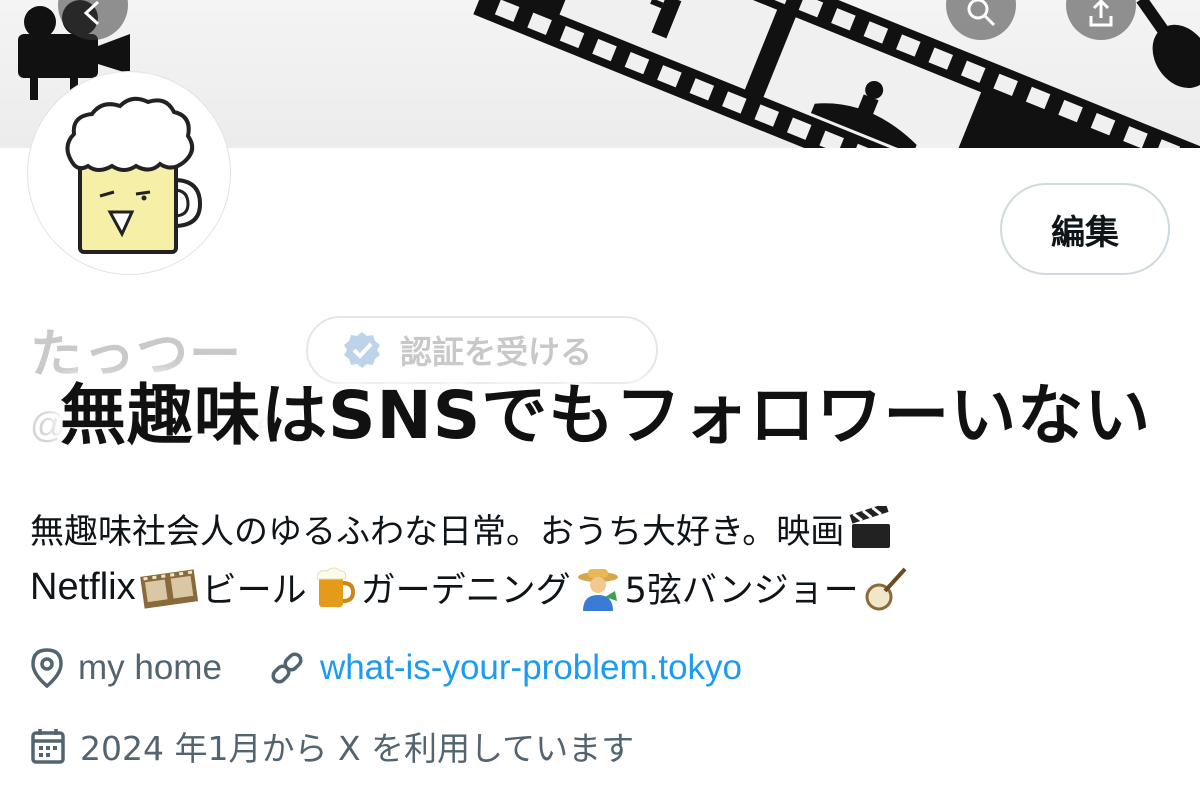  I want to click on overlay-caption: 無趣味はSNSでもフォロワーいない, so click(606, 415).